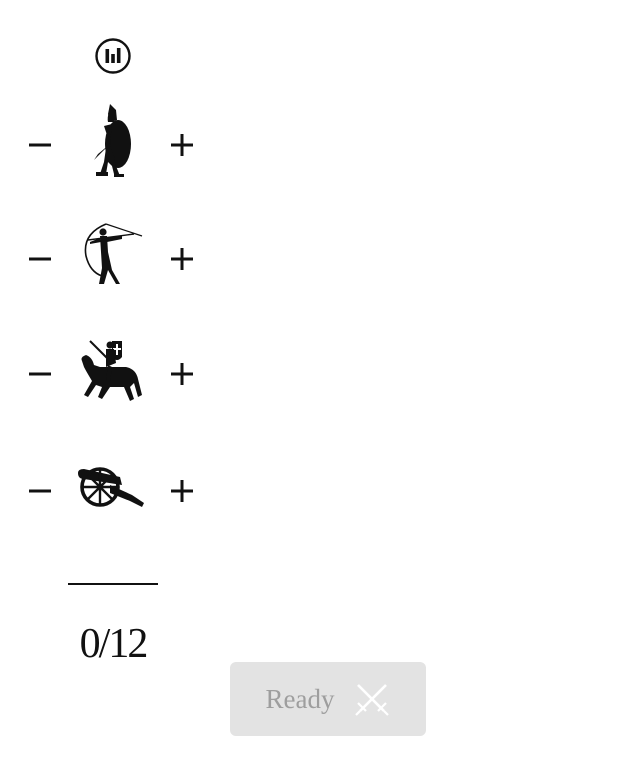 The image size is (644, 760). I want to click on increase-infantry-button, so click(182, 145).